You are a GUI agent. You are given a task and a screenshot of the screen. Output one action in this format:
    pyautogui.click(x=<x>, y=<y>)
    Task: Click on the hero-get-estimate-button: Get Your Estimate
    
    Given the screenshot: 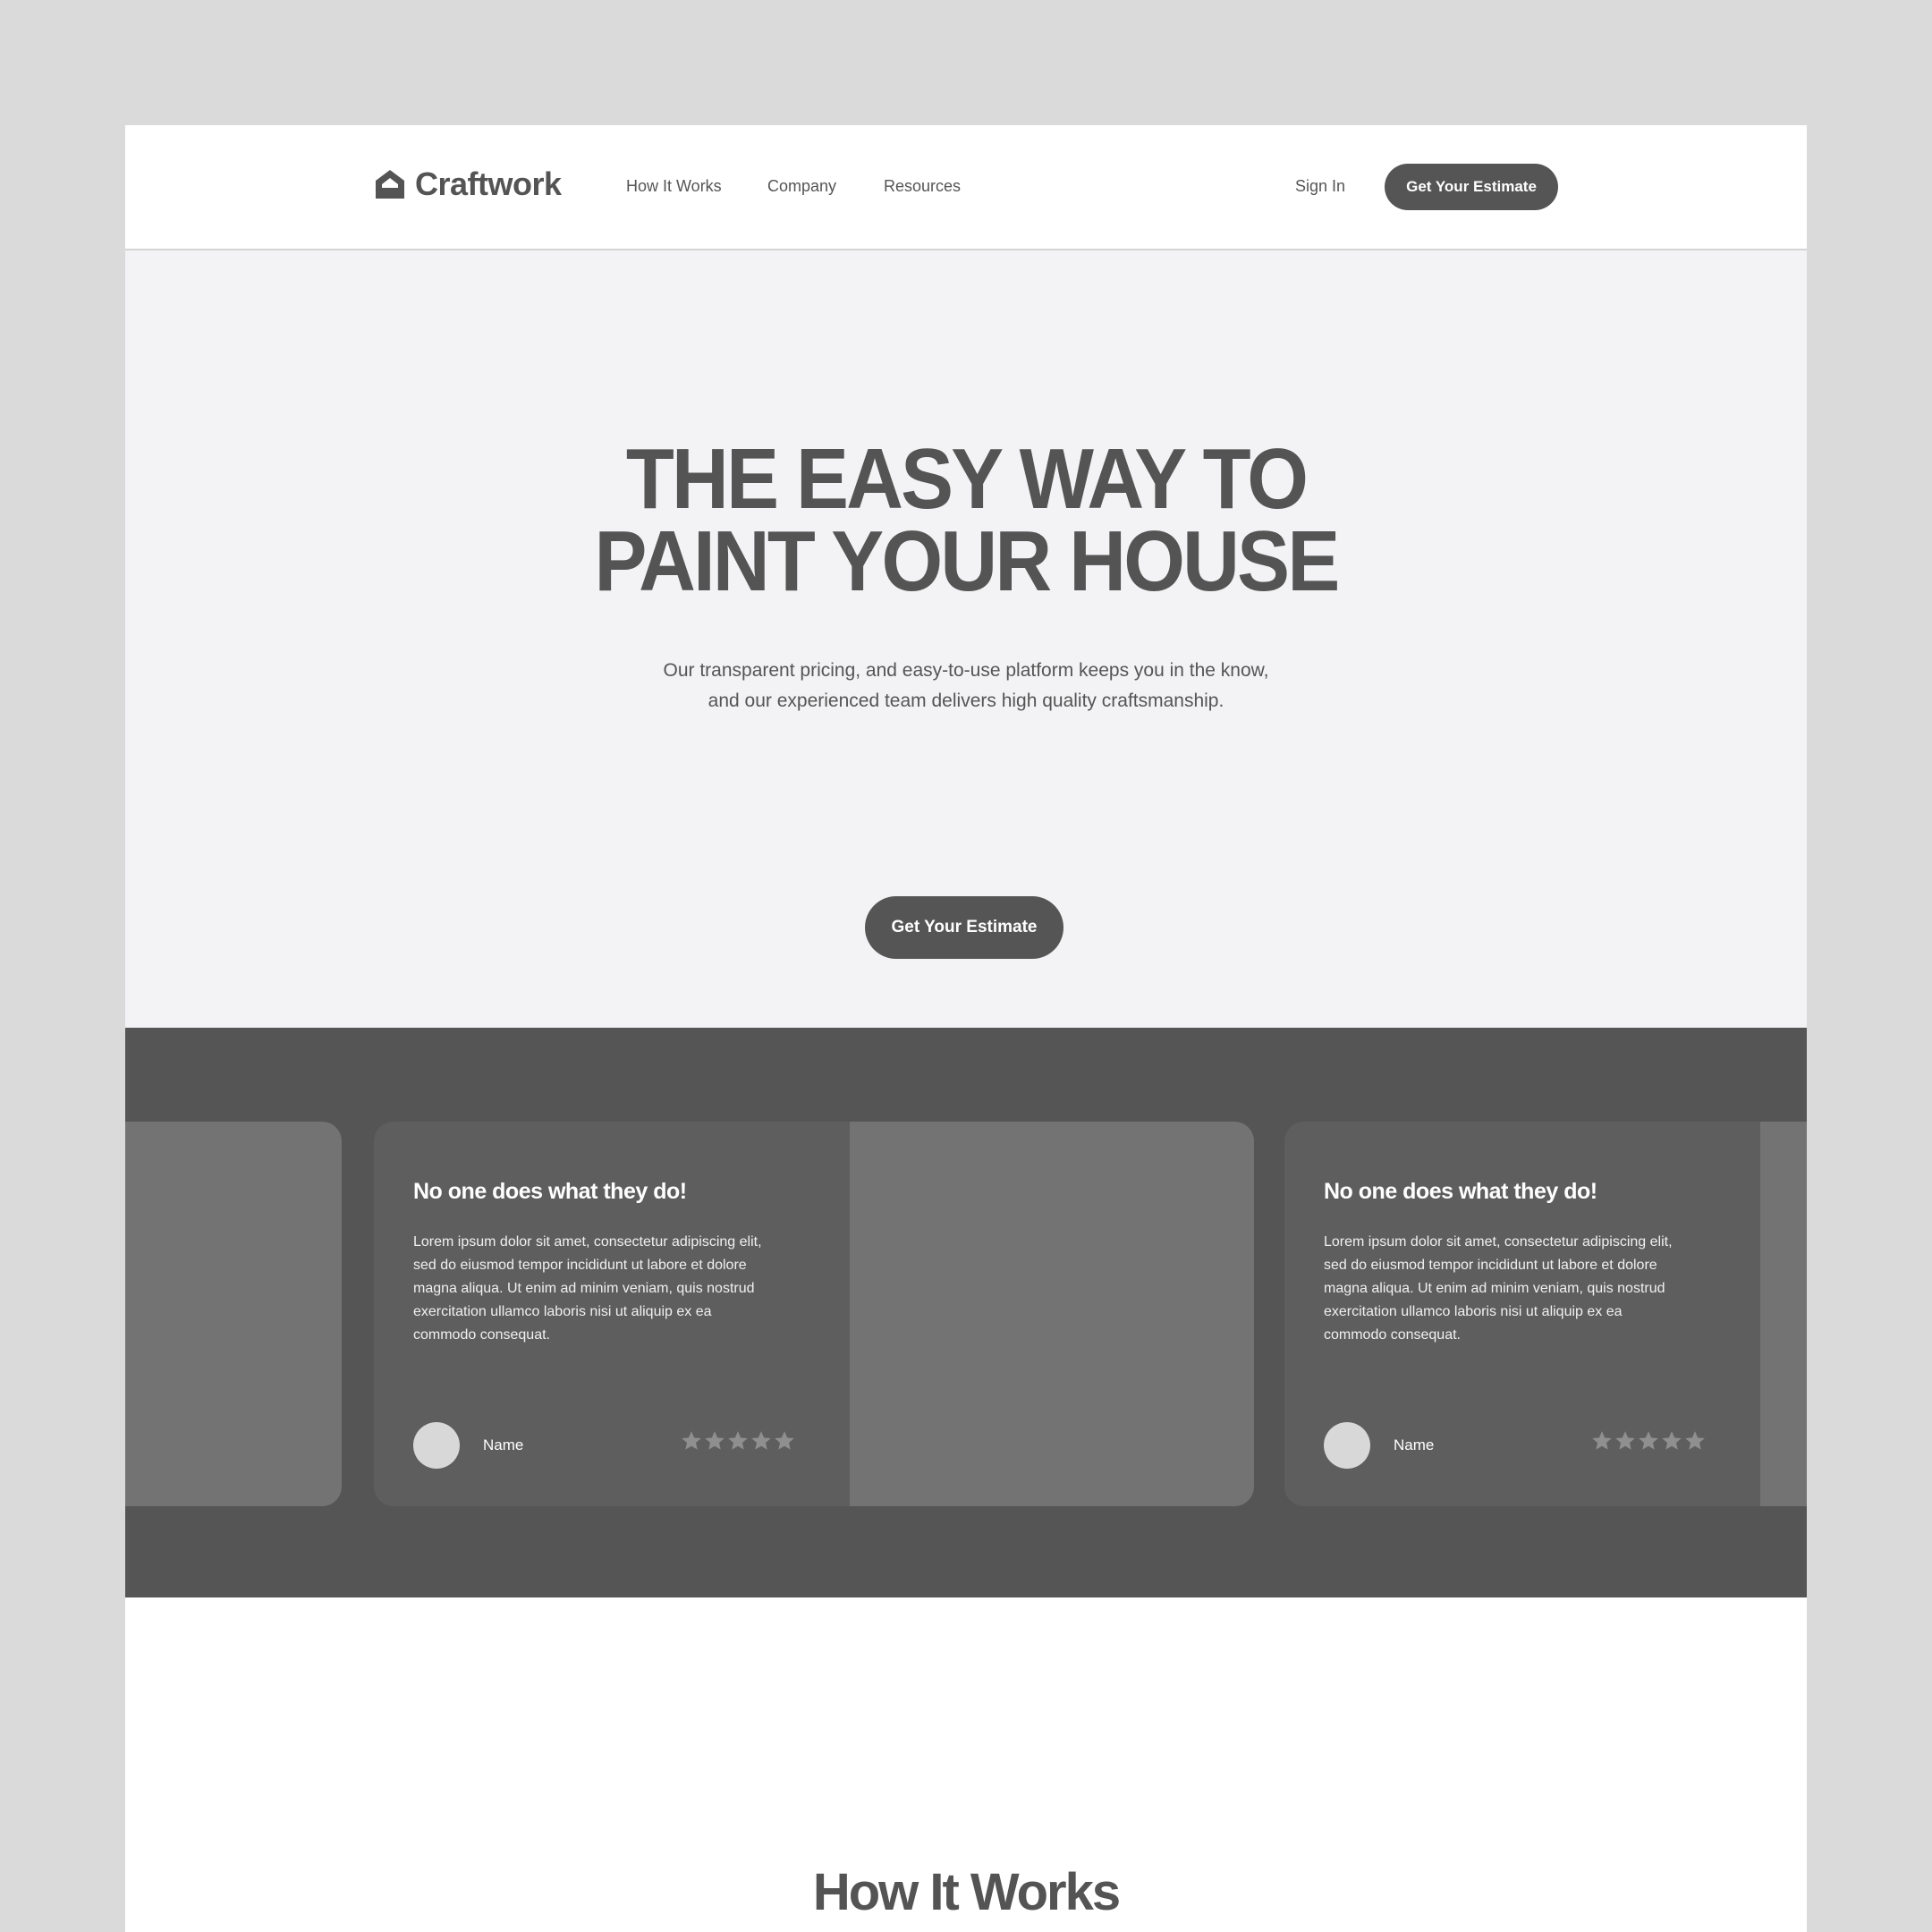 What is the action you would take?
    pyautogui.click(x=964, y=927)
    